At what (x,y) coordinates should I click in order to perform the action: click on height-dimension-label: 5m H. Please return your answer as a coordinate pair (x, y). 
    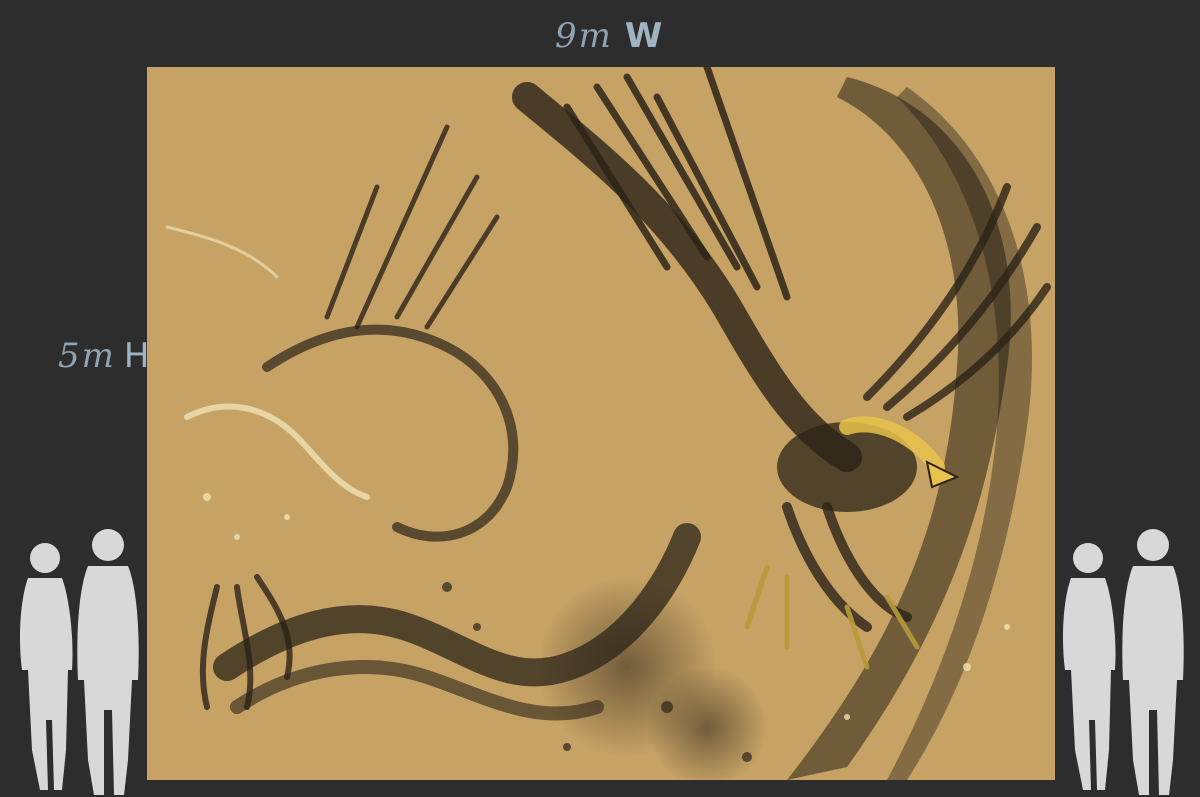
    Looking at the image, I should click on (104, 356).